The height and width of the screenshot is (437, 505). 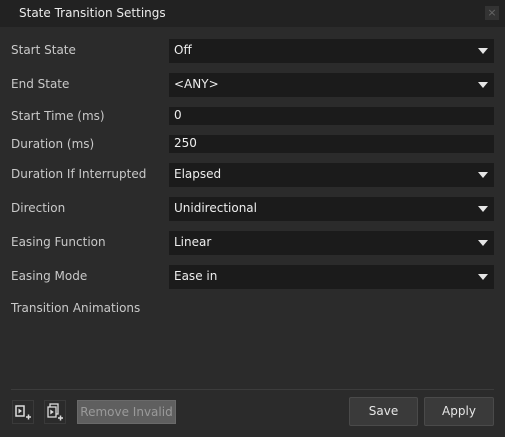 I want to click on start-time-input: 0, so click(x=331, y=116).